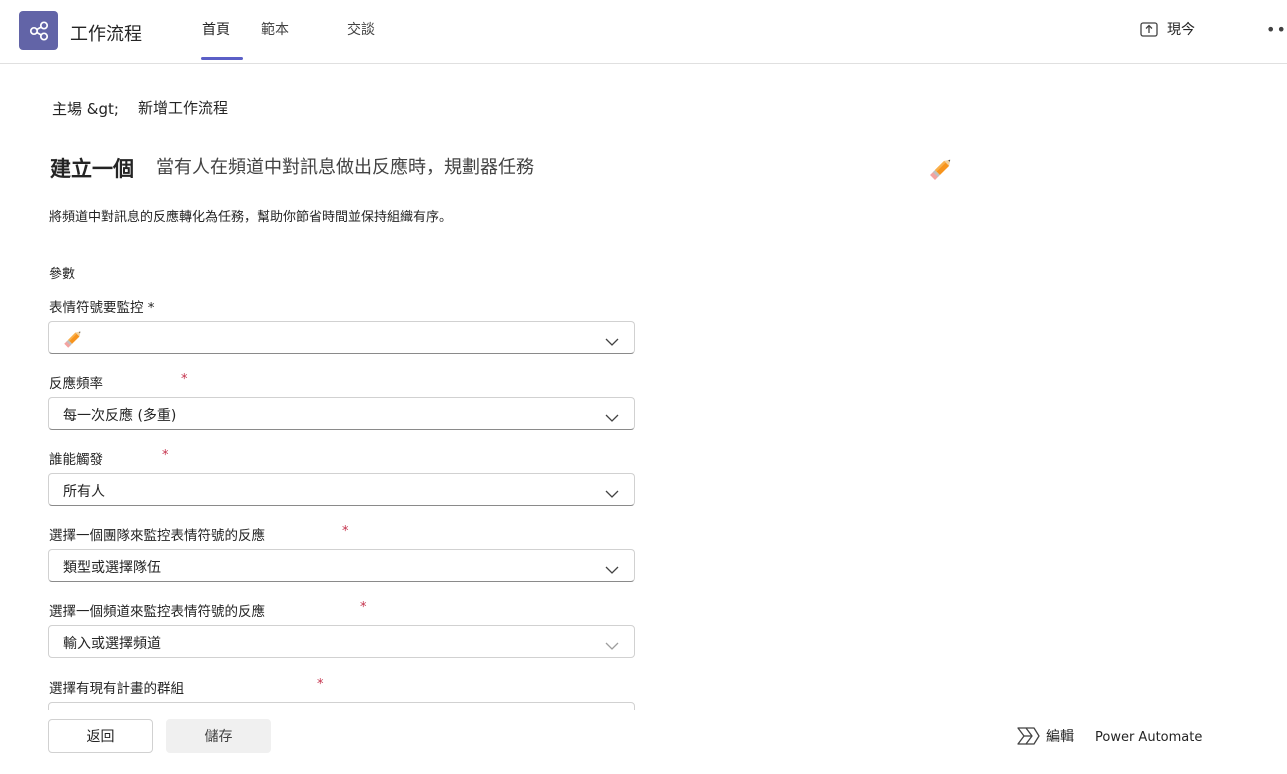 This screenshot has width=1287, height=774. What do you see at coordinates (361, 29) in the screenshot?
I see `tab-chat: 交談` at bounding box center [361, 29].